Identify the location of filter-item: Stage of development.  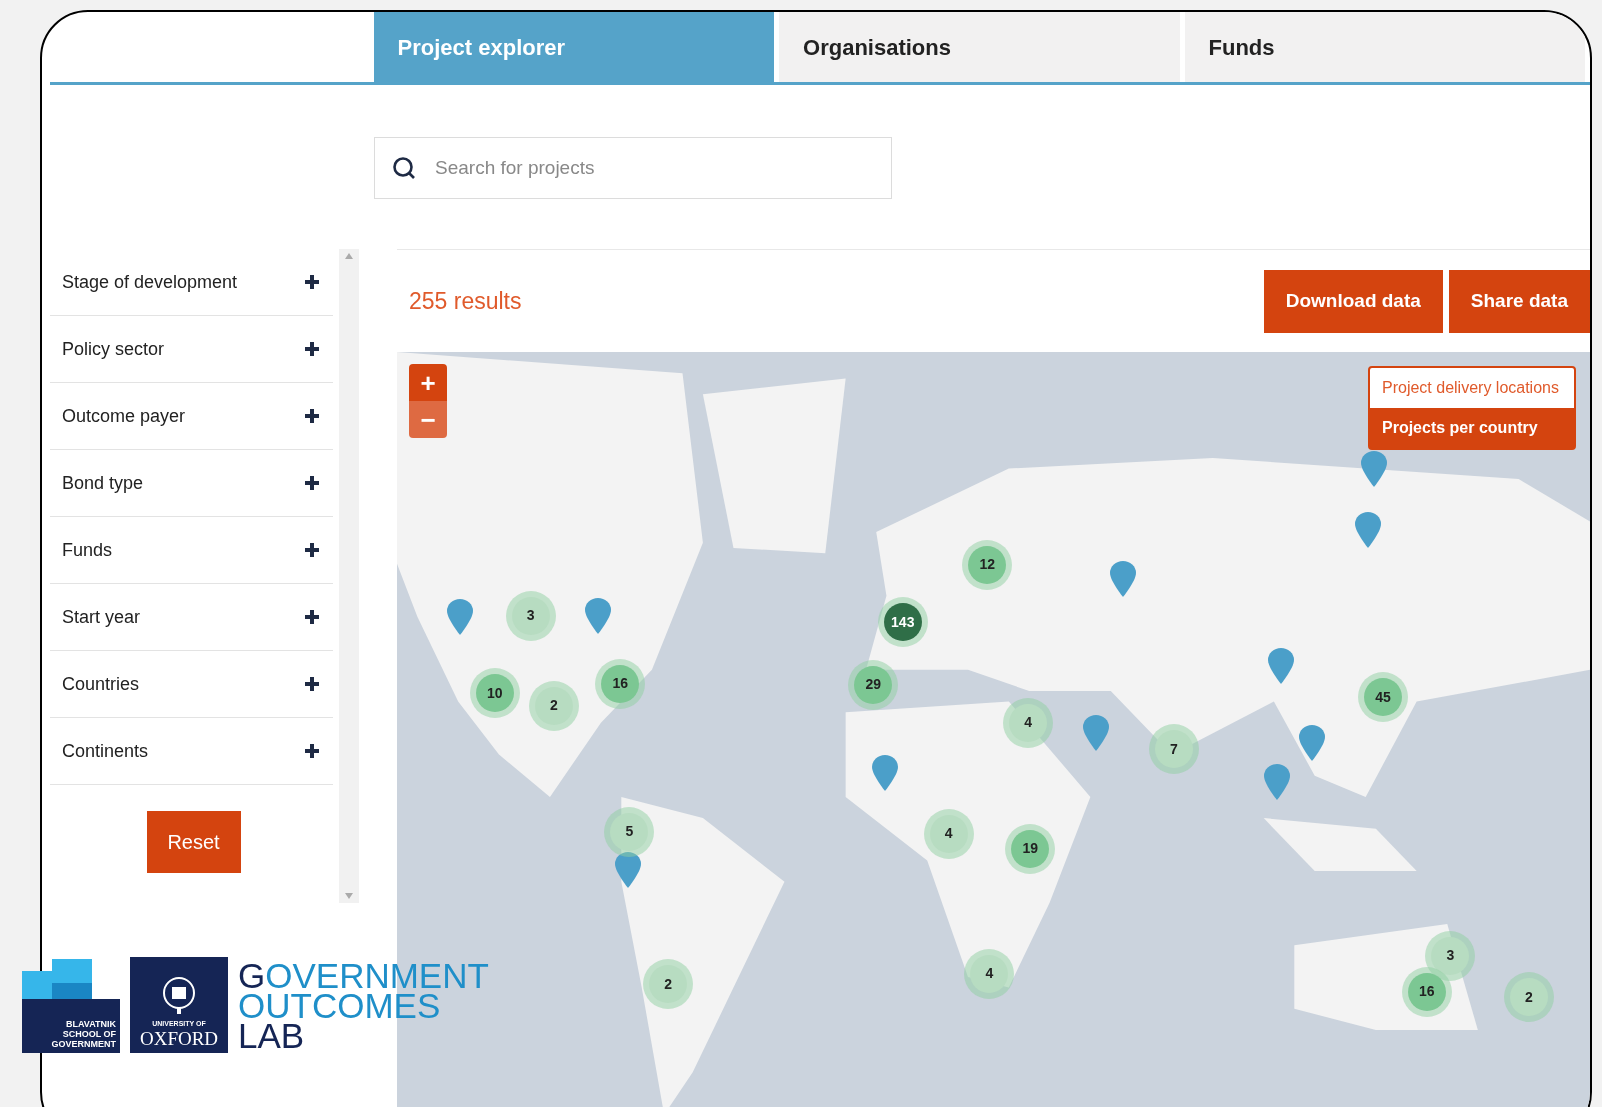
(191, 282).